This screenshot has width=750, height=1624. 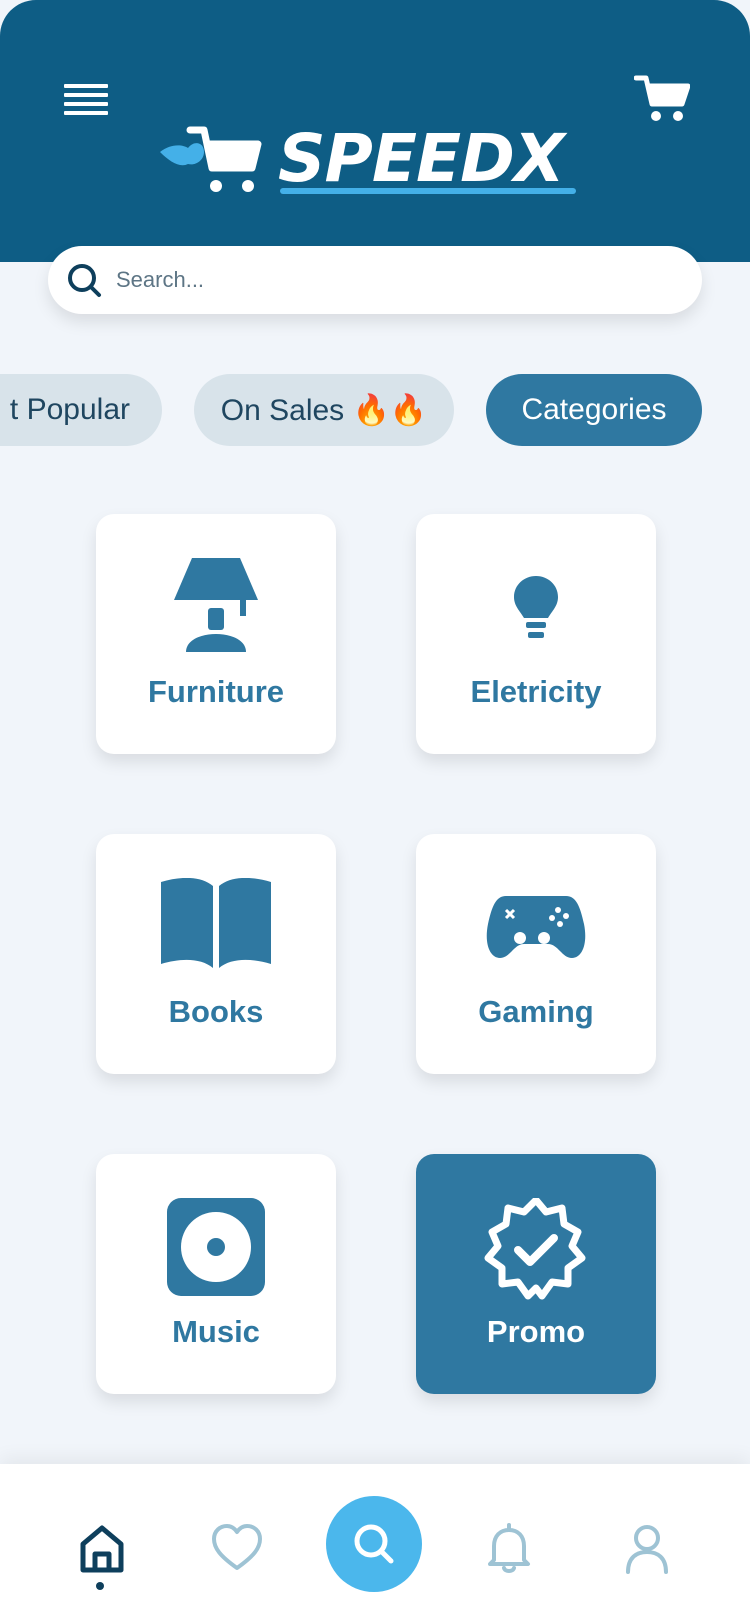 I want to click on brand-logo: SPEEDX, so click(x=375, y=160).